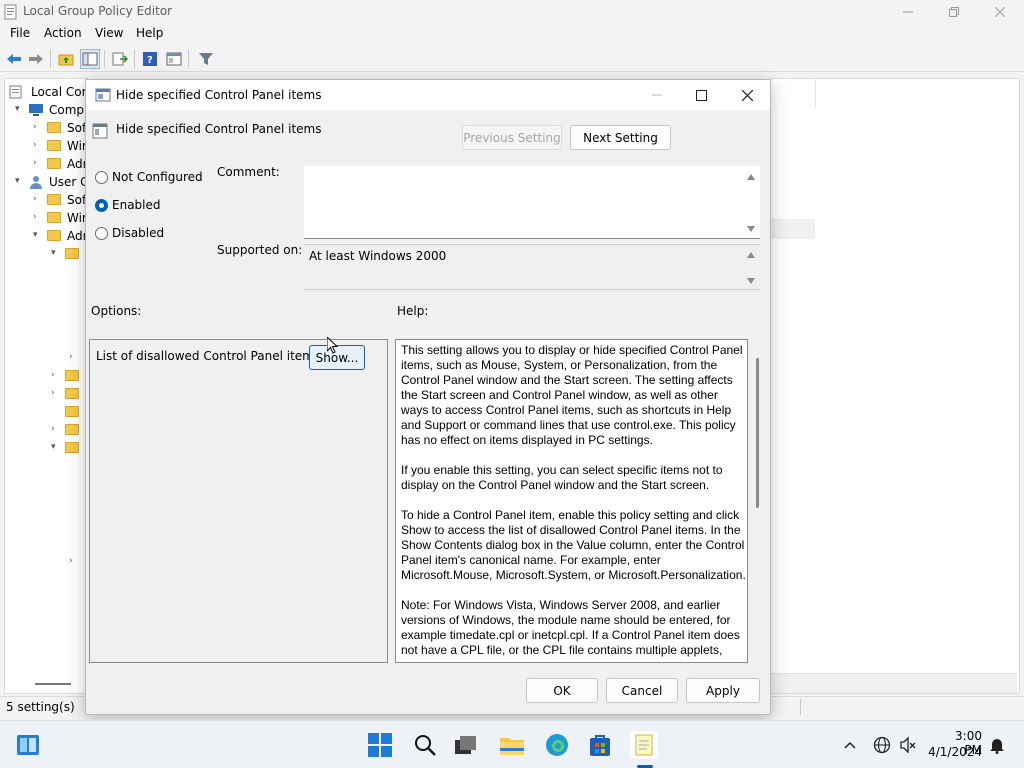 The width and height of the screenshot is (1024, 768). I want to click on cancel-button: Cancel, so click(642, 690).